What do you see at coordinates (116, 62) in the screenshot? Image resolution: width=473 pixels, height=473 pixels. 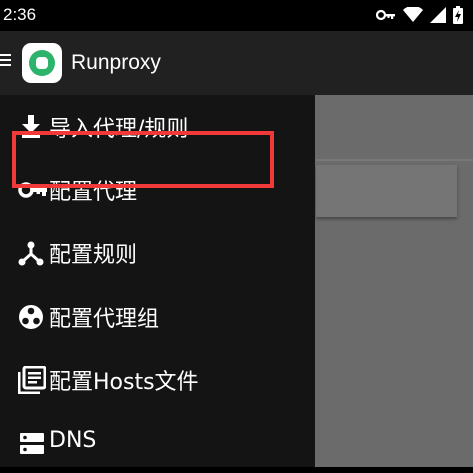 I see `app-title: Runproxy` at bounding box center [116, 62].